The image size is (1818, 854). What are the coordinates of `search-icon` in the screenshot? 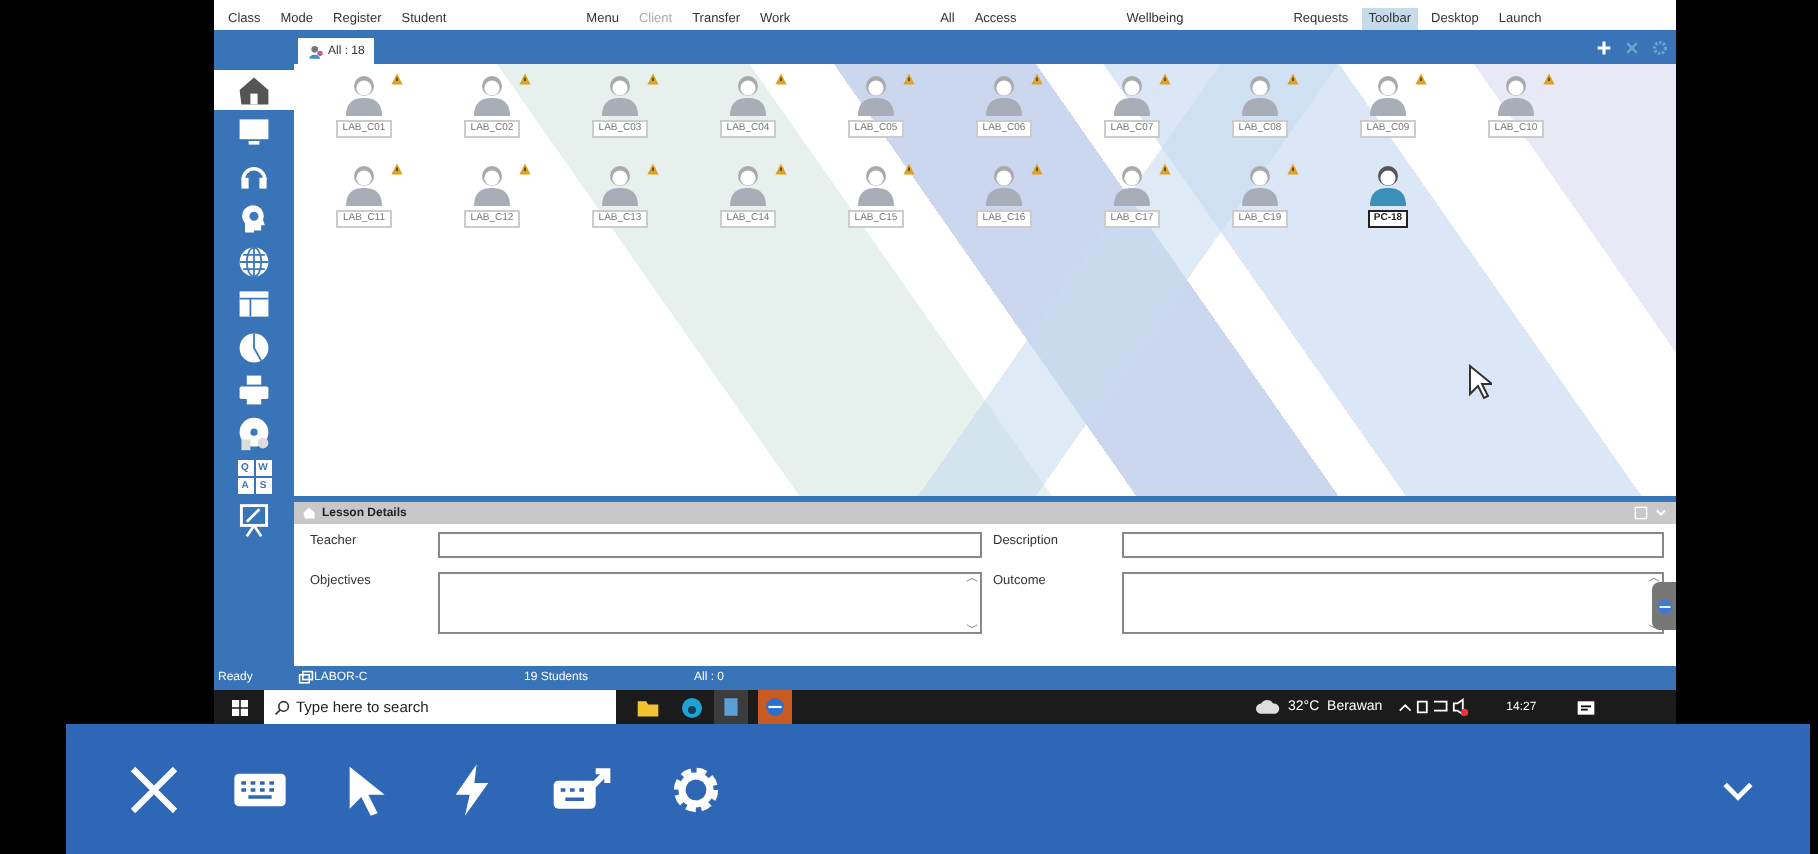 It's located at (282, 707).